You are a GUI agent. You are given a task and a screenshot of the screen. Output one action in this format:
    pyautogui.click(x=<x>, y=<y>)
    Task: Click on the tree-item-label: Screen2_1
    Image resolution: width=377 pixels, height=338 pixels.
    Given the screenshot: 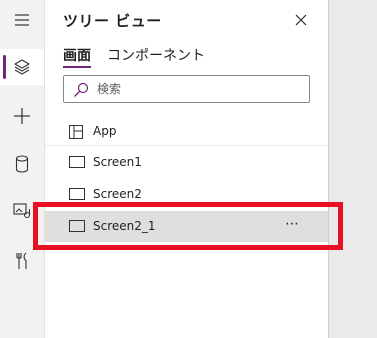 What is the action you would take?
    pyautogui.click(x=124, y=226)
    